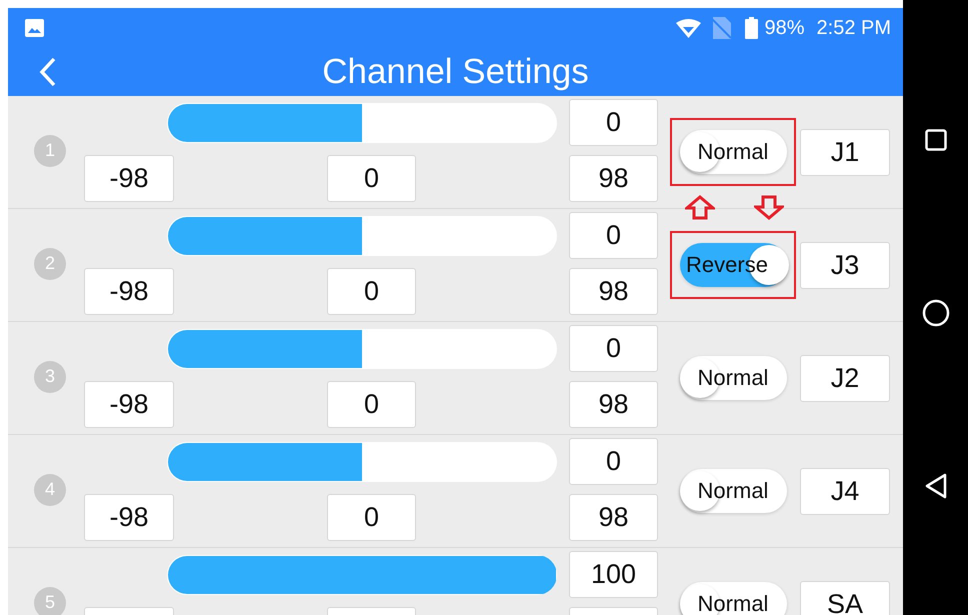 The image size is (968, 615). I want to click on source-button: J4, so click(845, 491).